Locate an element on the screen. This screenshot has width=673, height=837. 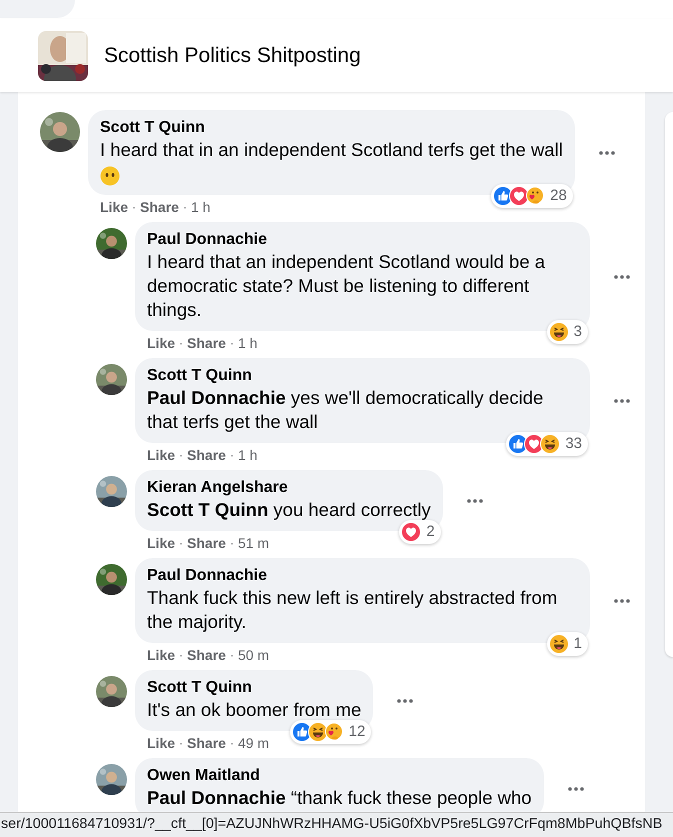
reaction-badge: 12 is located at coordinates (331, 732).